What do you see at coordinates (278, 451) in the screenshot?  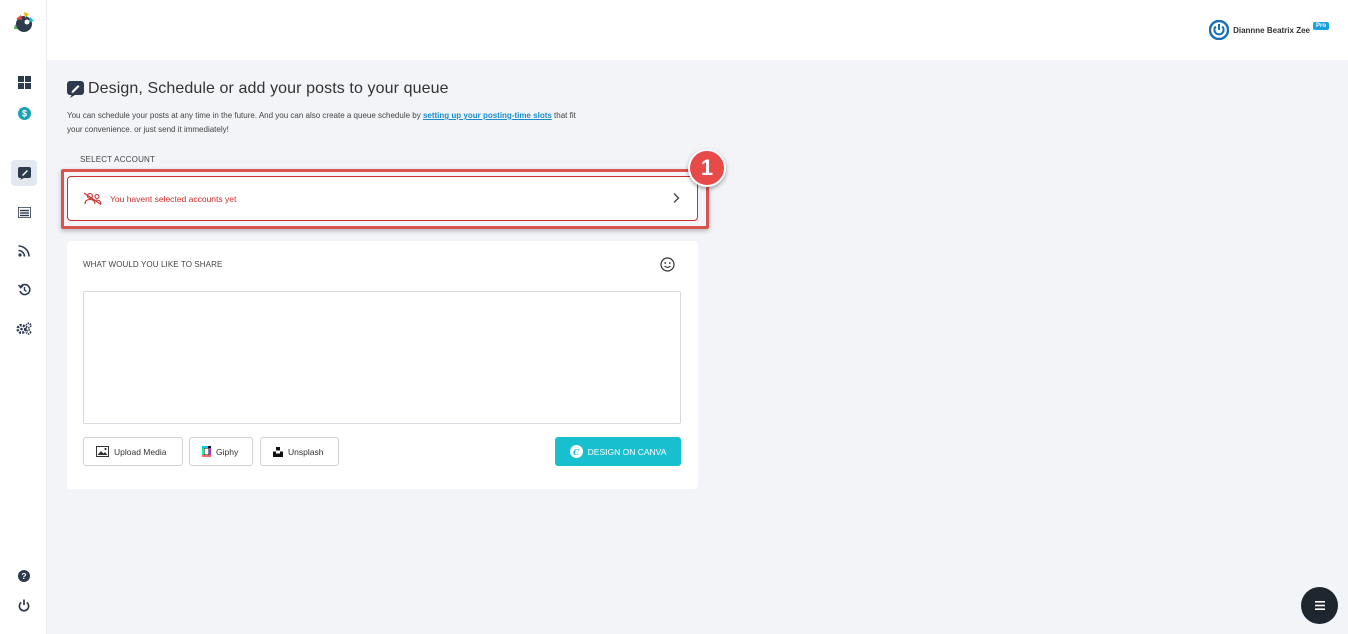 I see `unsplash-icon` at bounding box center [278, 451].